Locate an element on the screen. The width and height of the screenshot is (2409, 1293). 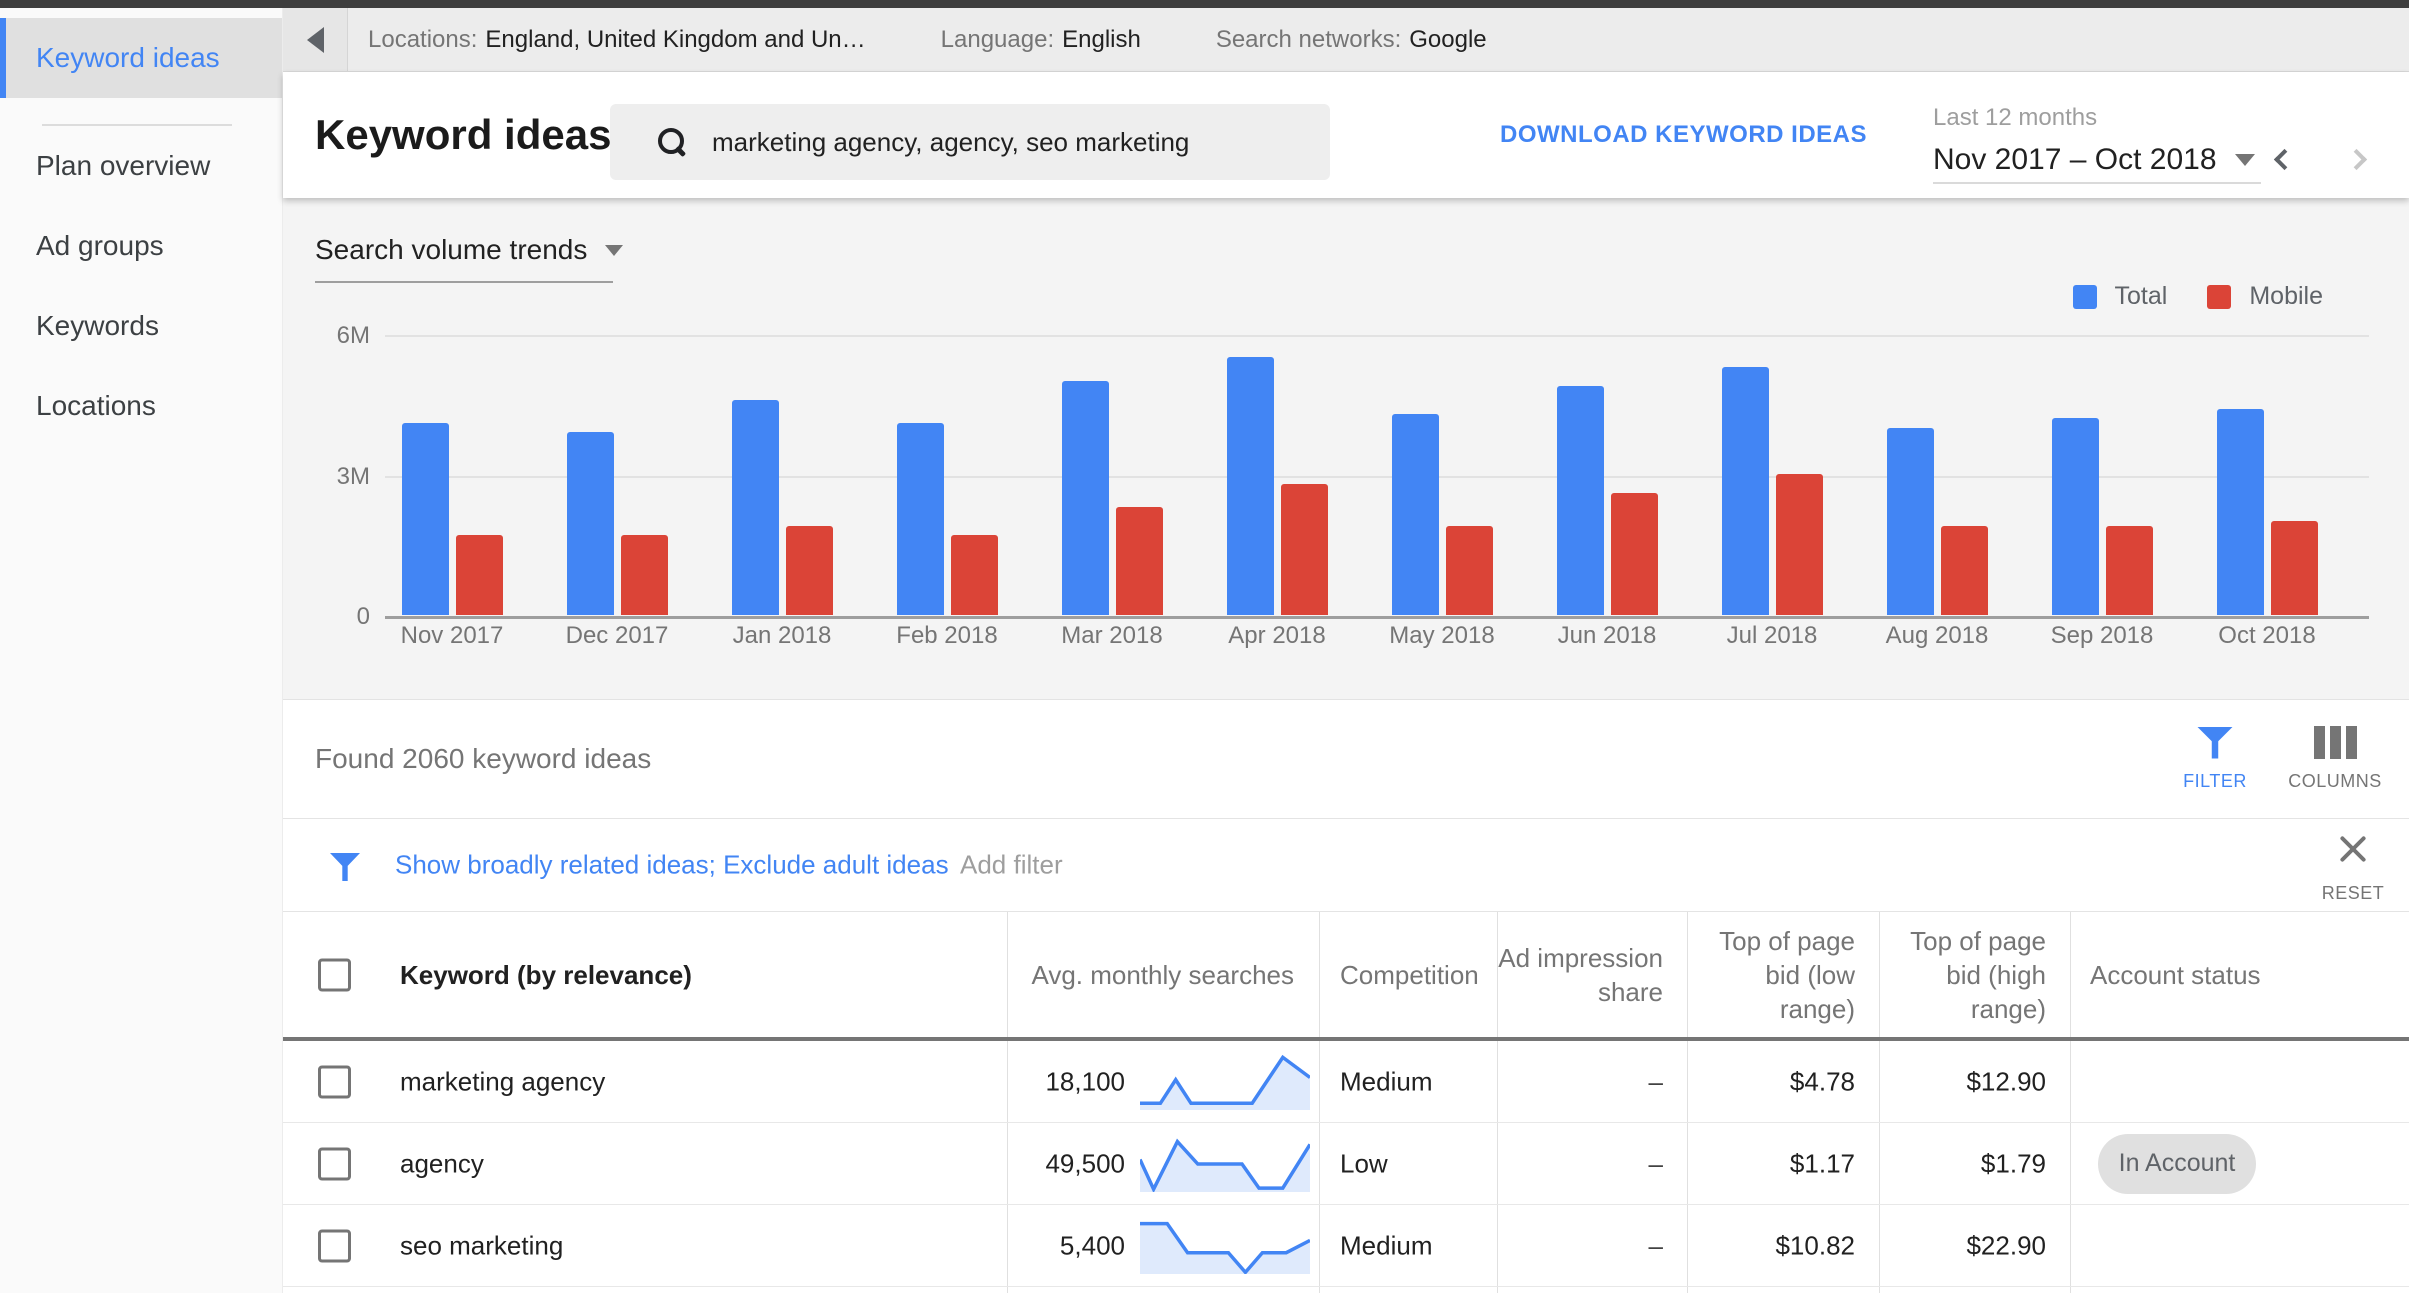
filter-button-label: FILTER is located at coordinates (2215, 780).